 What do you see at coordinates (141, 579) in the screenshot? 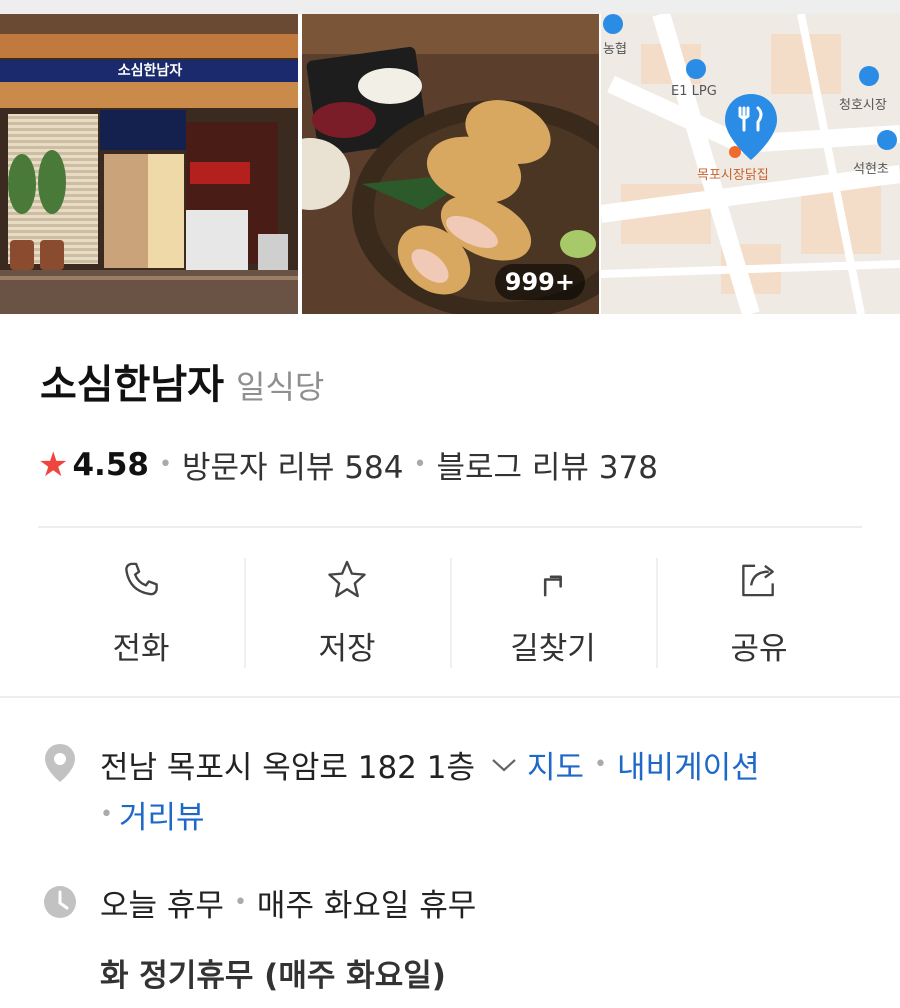
I see `phone-icon` at bounding box center [141, 579].